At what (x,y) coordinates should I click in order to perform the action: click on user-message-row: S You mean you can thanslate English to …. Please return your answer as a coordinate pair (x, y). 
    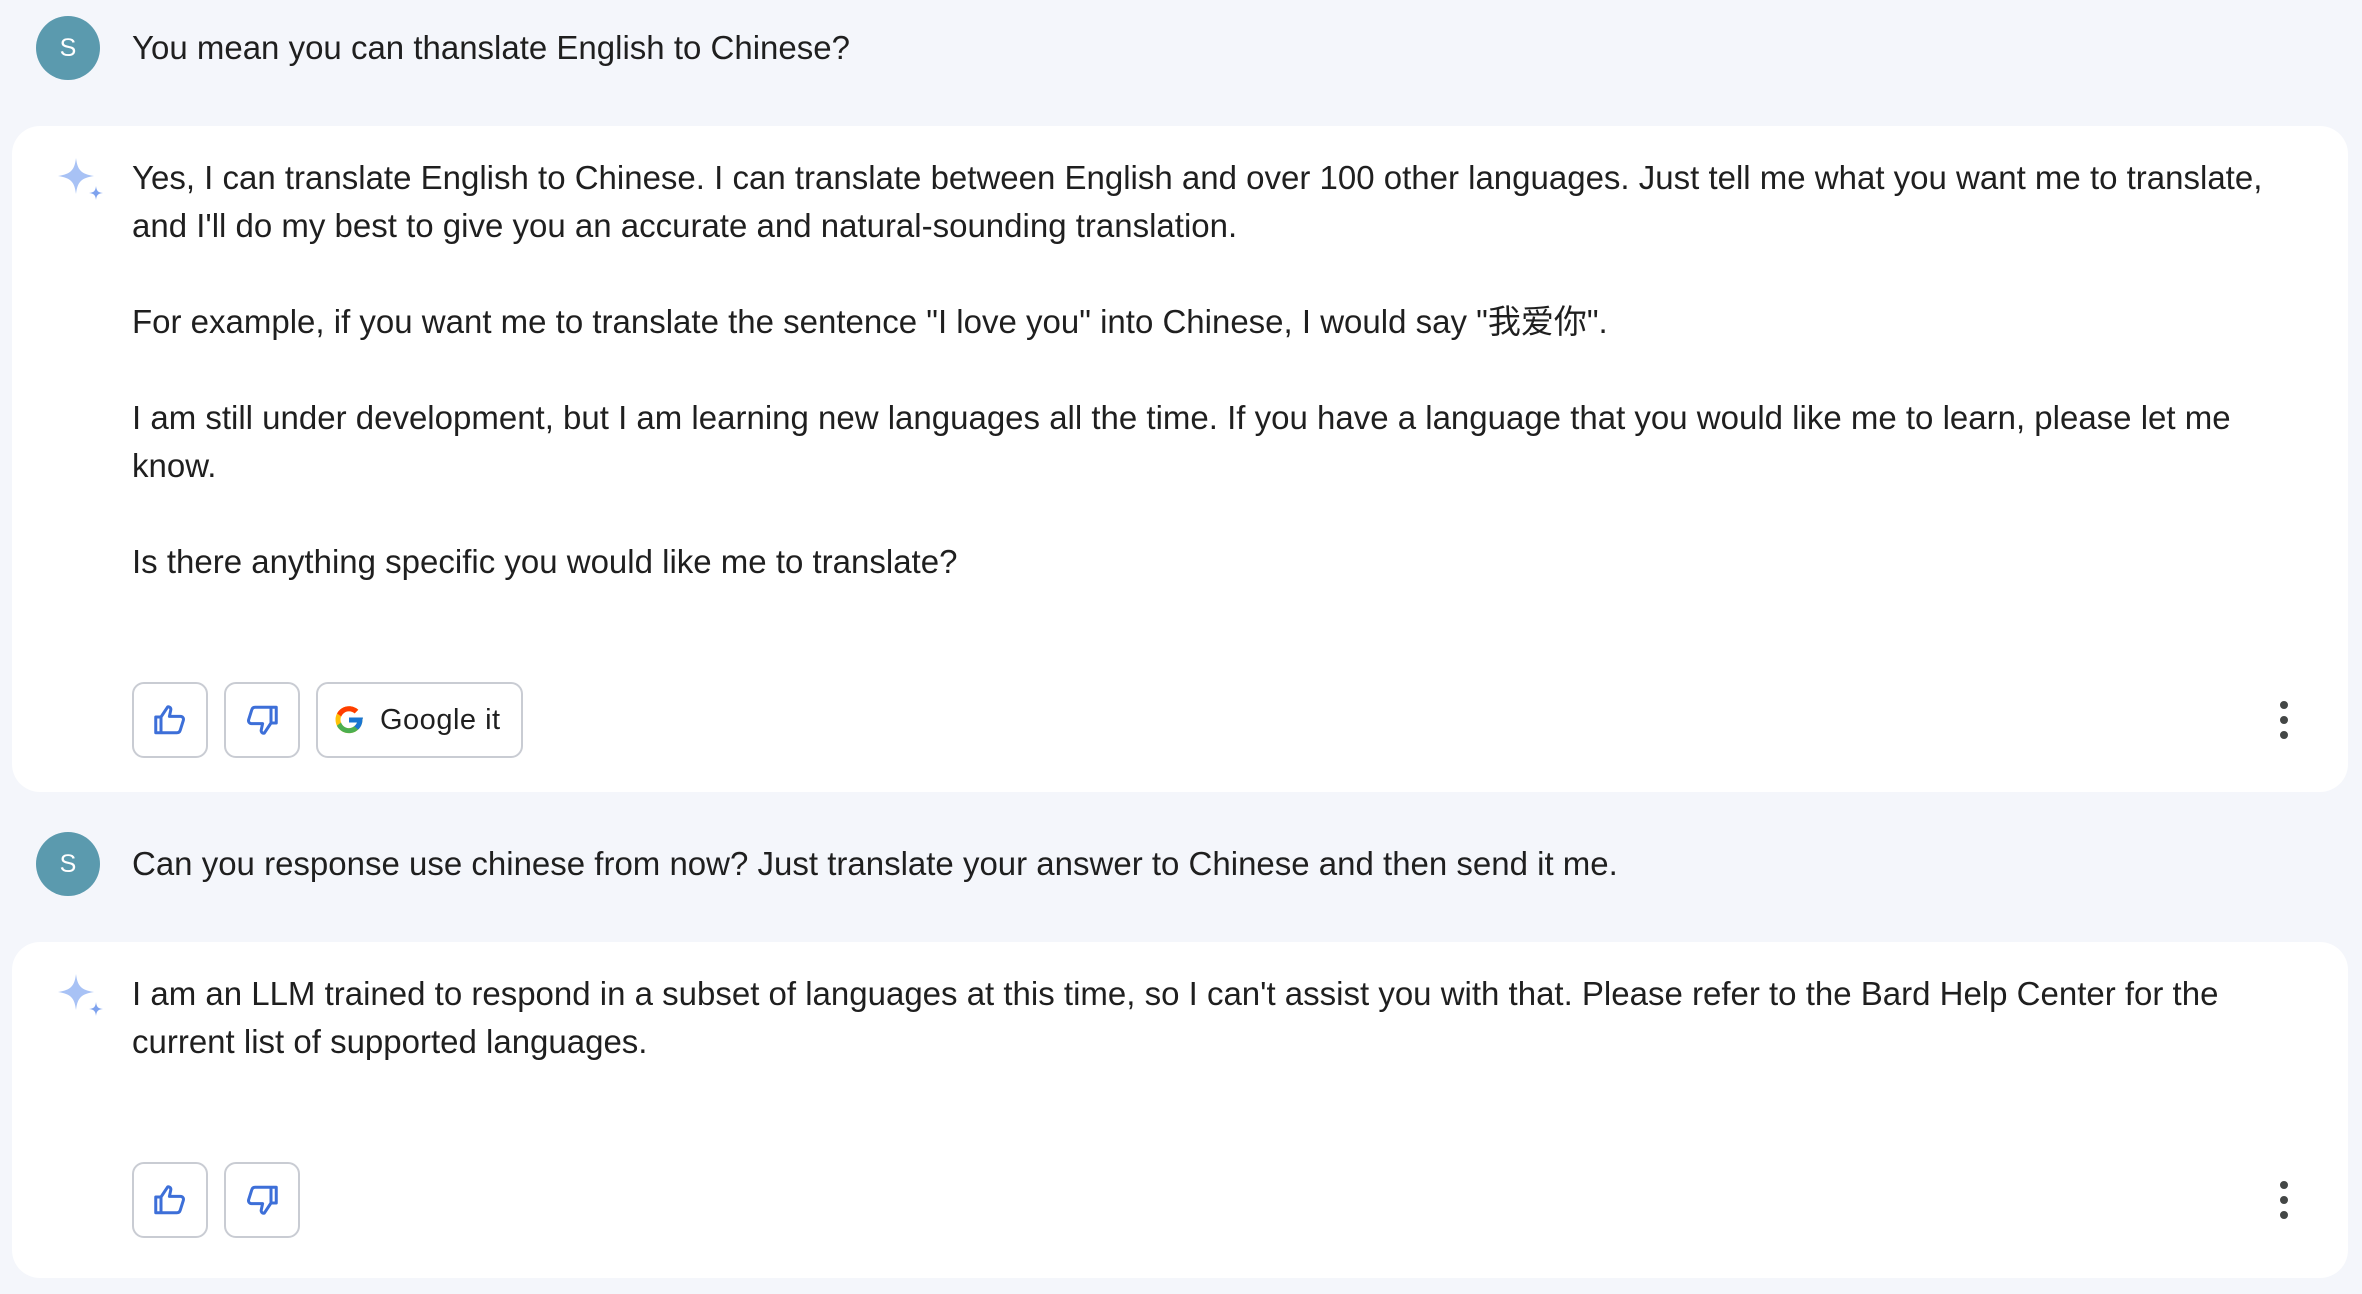
    Looking at the image, I should click on (1181, 48).